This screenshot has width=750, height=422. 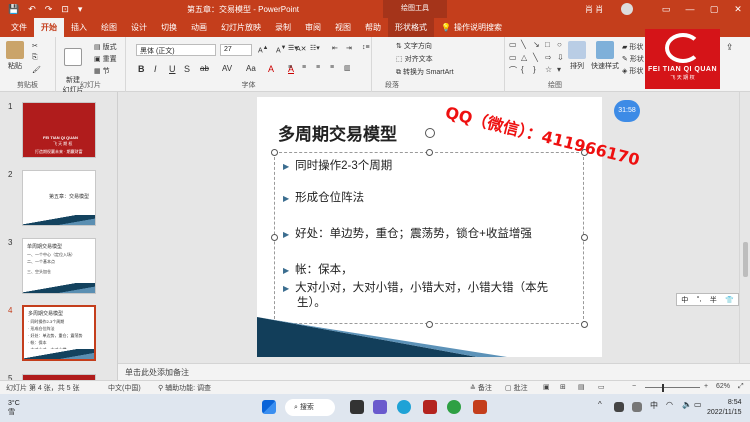 What do you see at coordinates (581, 387) in the screenshot?
I see `reading-view-icon: ▤` at bounding box center [581, 387].